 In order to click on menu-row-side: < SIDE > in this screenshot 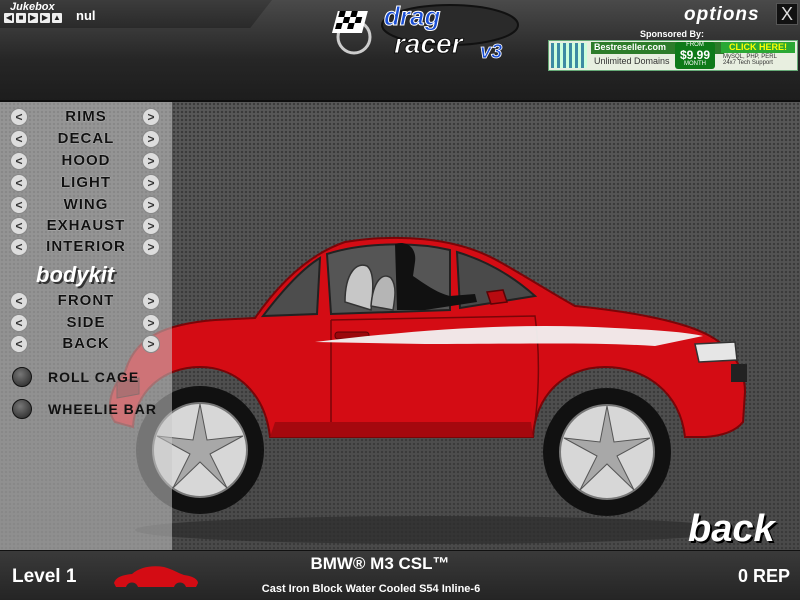, I will do `click(86, 323)`.